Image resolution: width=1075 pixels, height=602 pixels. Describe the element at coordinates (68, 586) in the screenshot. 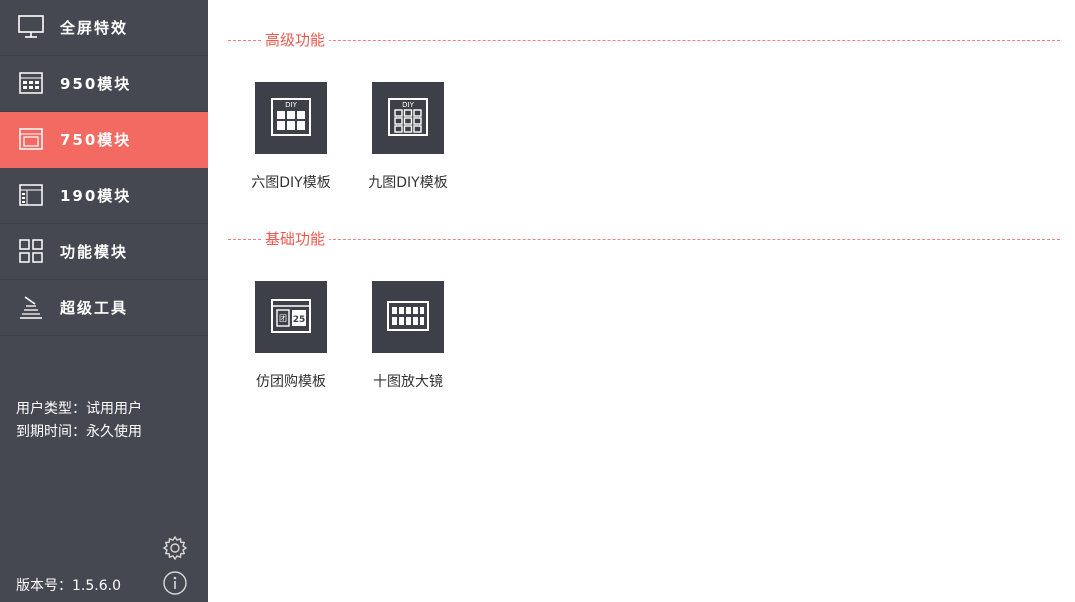

I see `version-label: 版本号：1.5.6.0` at that location.